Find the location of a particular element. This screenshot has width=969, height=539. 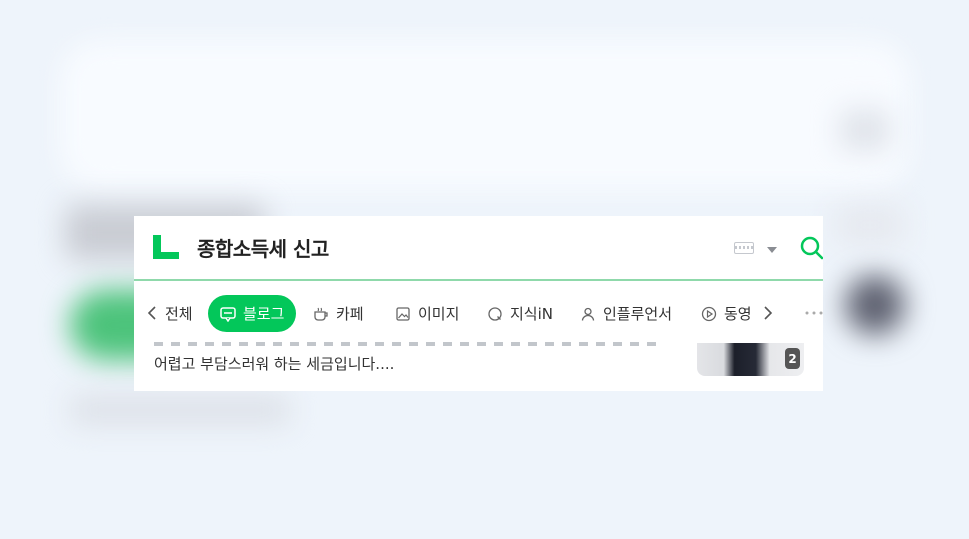

search-query: 종합소득세 신고 is located at coordinates (263, 247).